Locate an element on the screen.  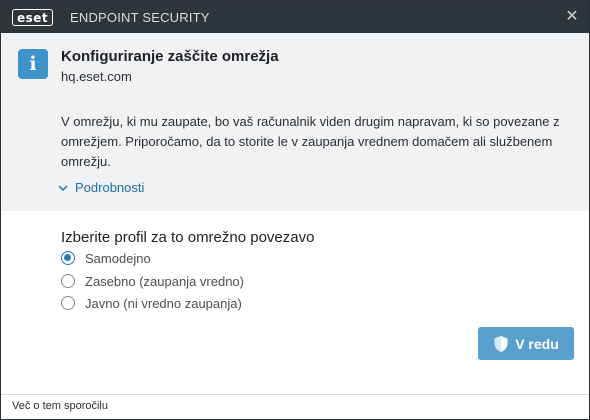
more-info-link: Več o tem sporočilu is located at coordinates (60, 406).